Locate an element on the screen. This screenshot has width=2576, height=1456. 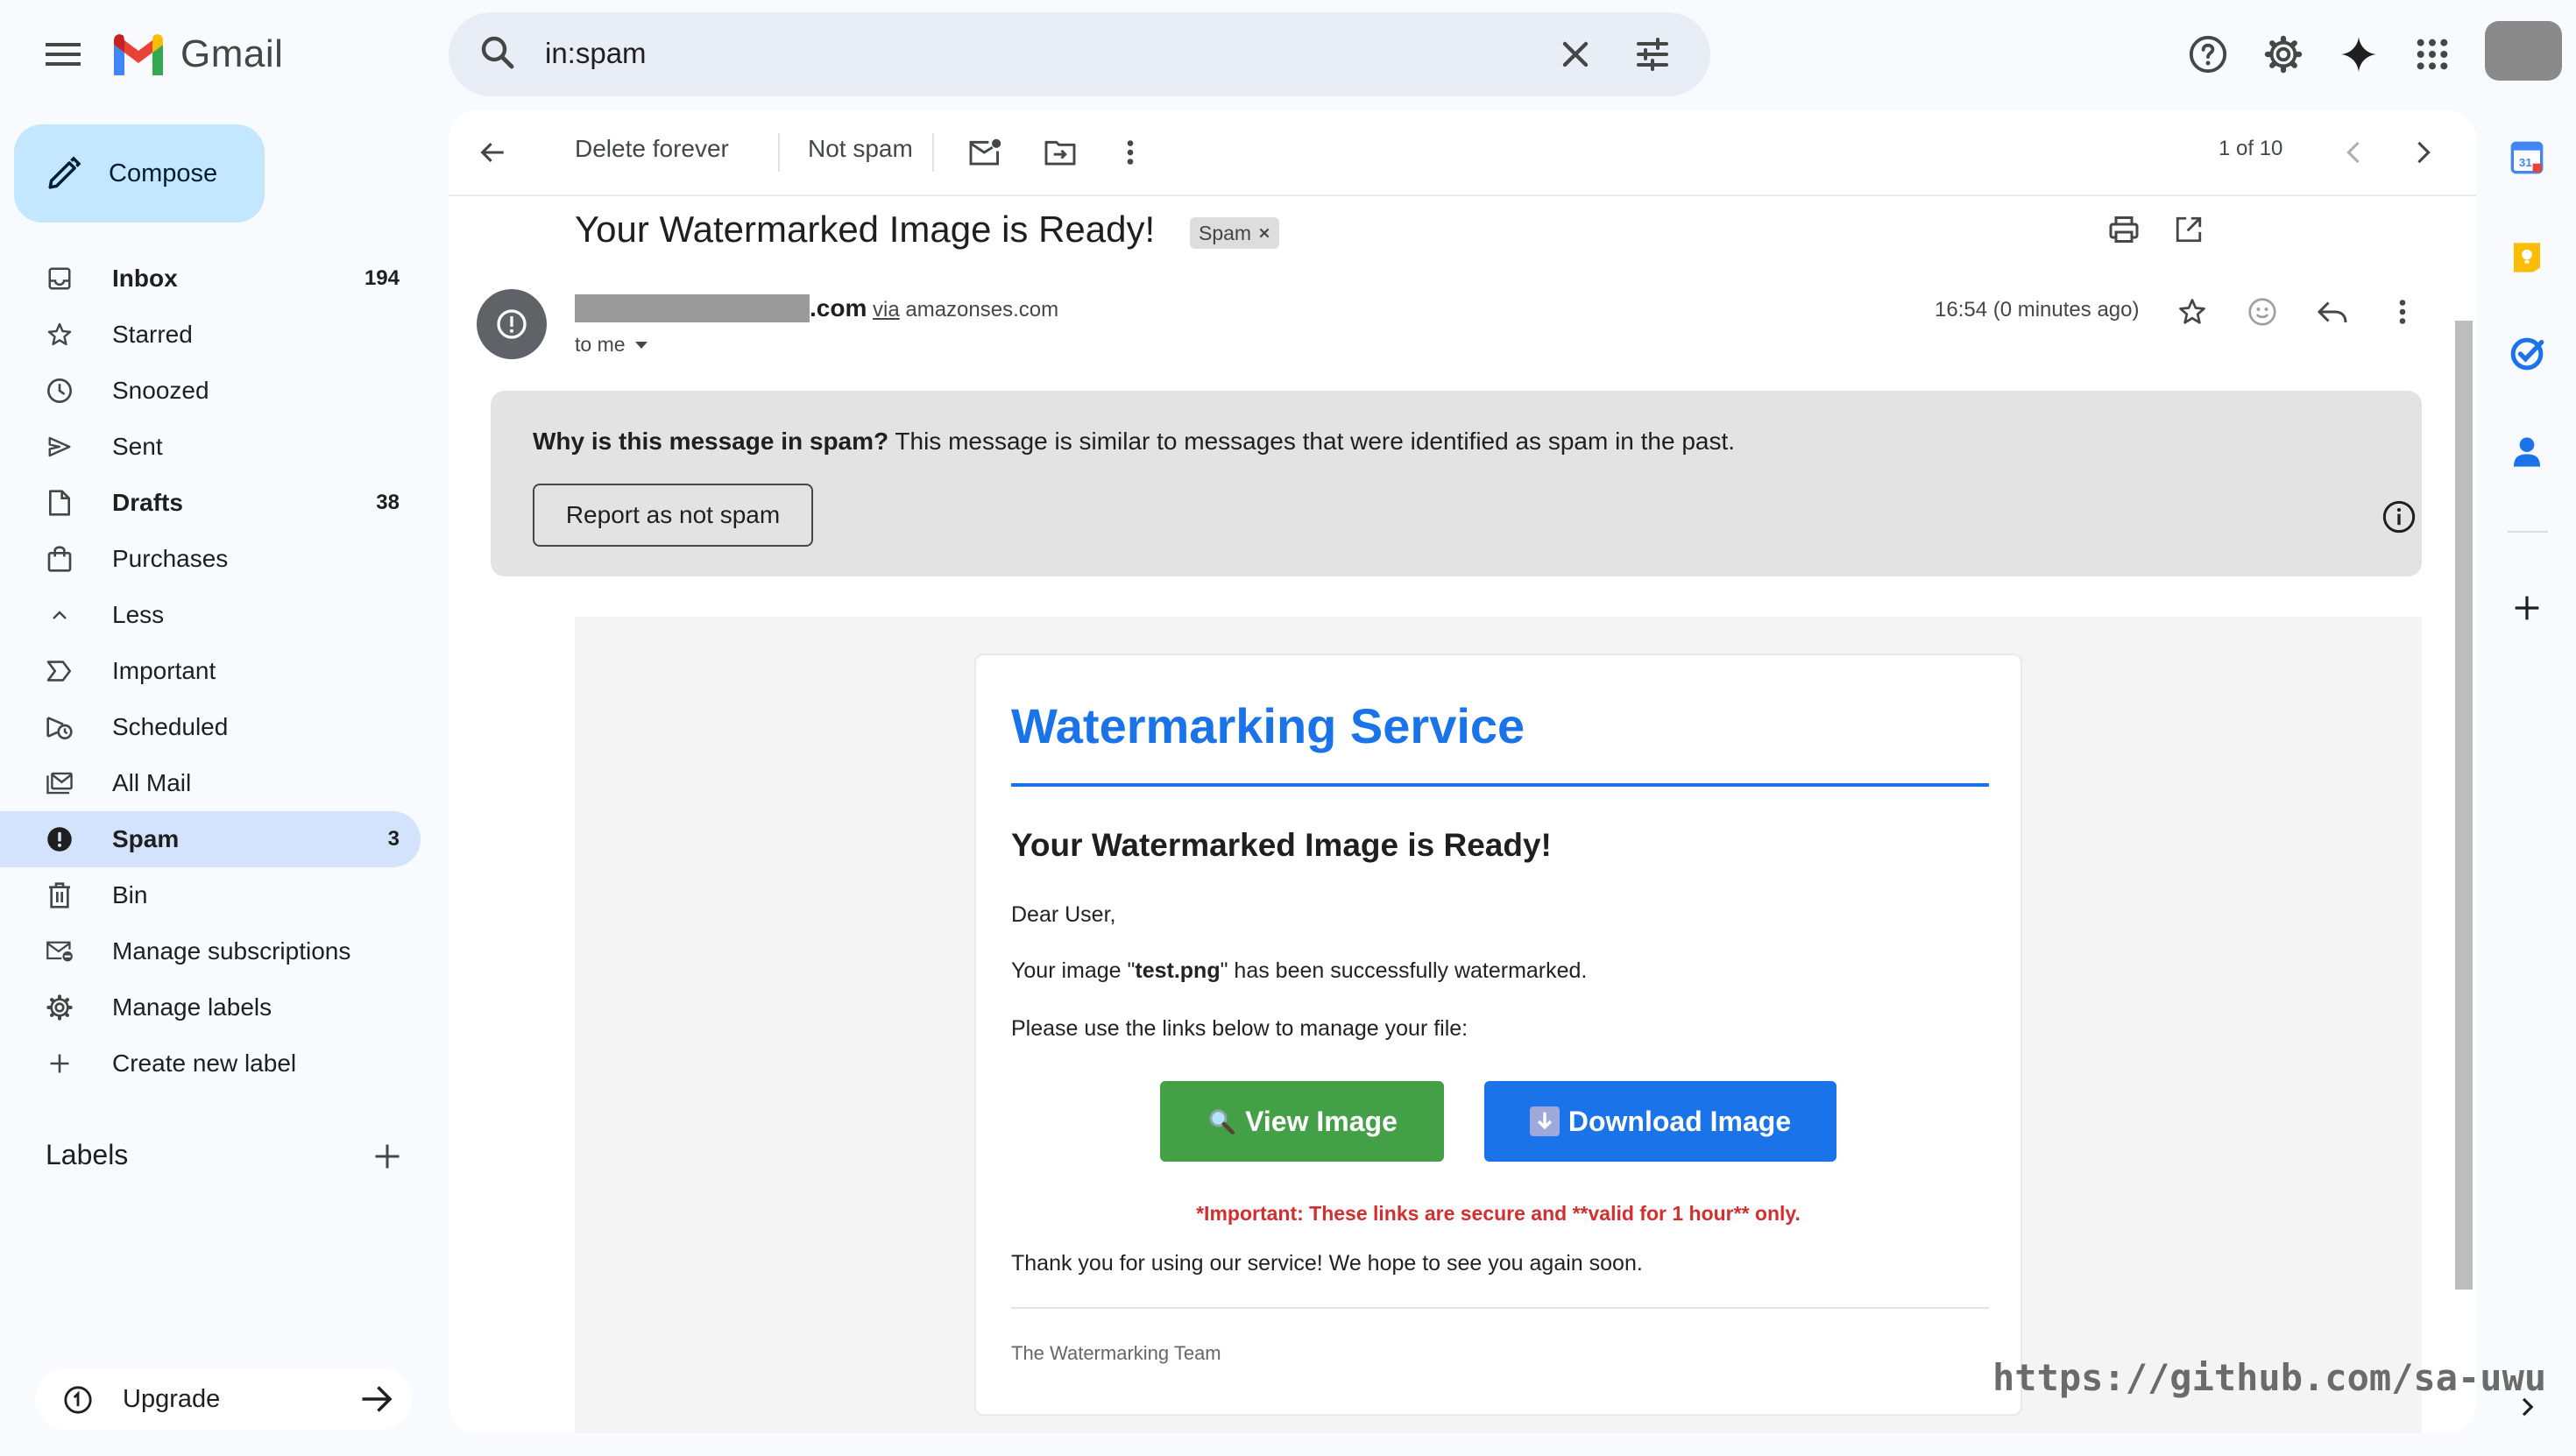
magnifier-emoji-icon is located at coordinates (1221, 1121).